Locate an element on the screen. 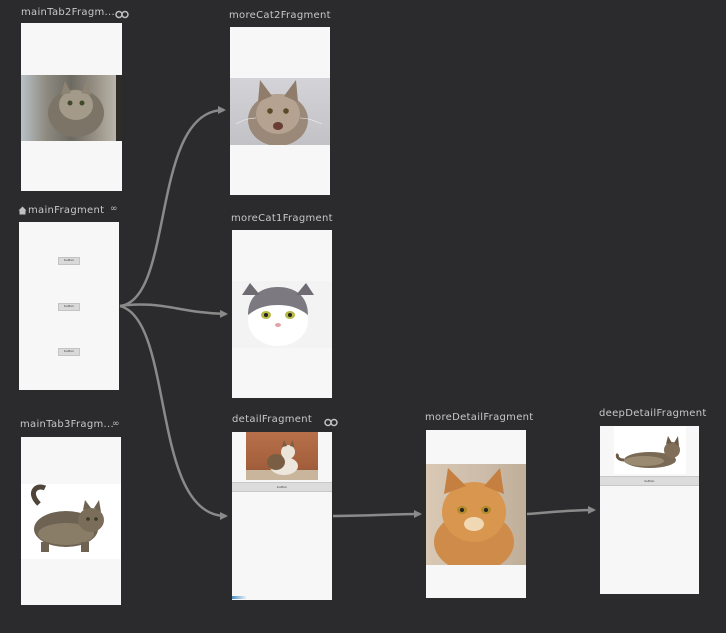  deepdetail-fragment-preview: button is located at coordinates (649, 510).